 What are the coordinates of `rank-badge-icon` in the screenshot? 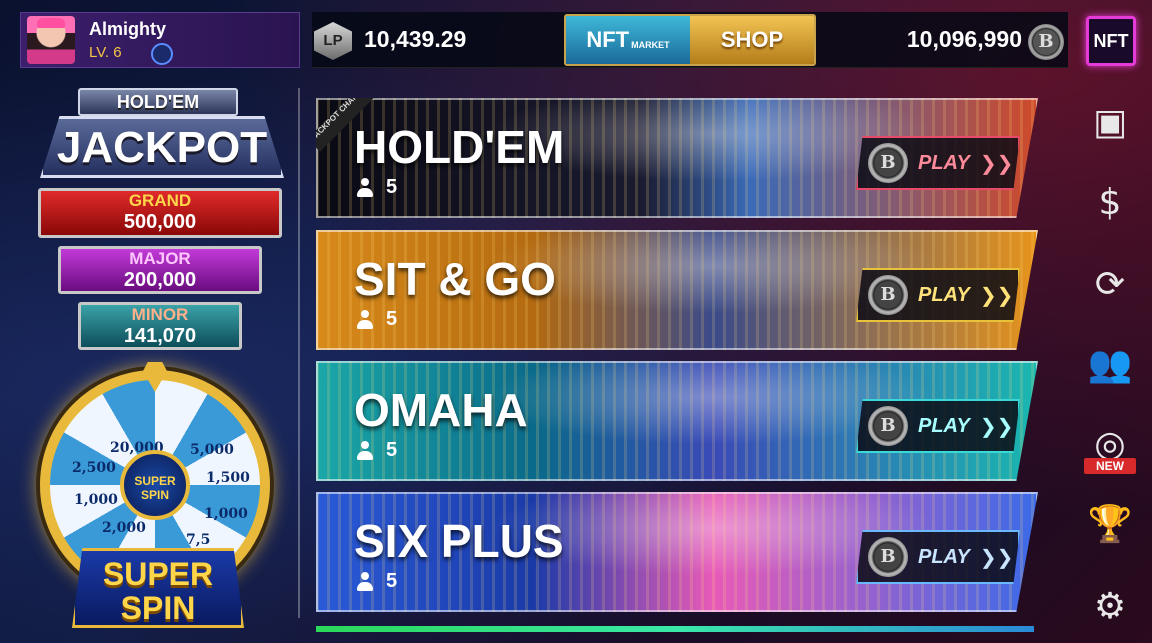 It's located at (162, 54).